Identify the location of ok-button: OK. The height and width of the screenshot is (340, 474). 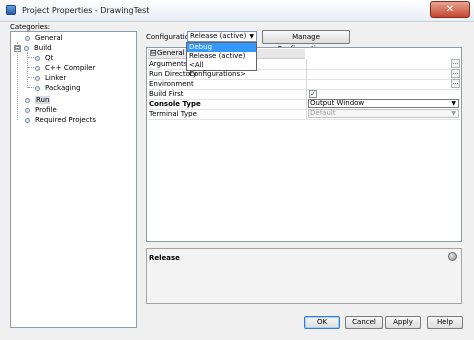
(322, 322).